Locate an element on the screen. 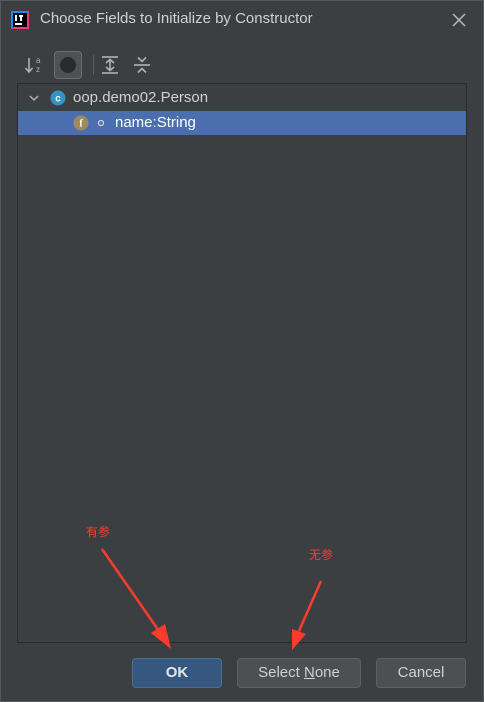 The width and height of the screenshot is (484, 702). close-icon is located at coordinates (459, 20).